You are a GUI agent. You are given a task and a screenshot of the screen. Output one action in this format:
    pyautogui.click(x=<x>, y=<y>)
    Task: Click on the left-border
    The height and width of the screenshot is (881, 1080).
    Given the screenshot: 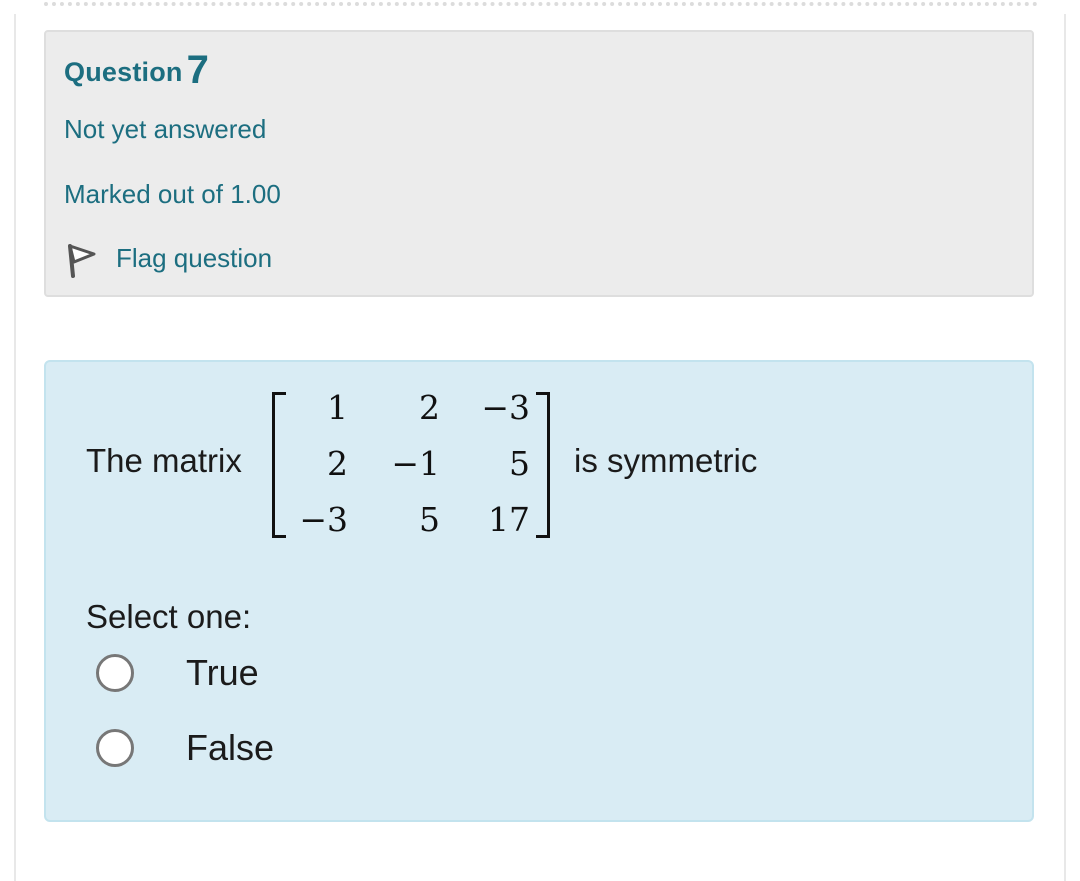 What is the action you would take?
    pyautogui.click(x=15, y=447)
    